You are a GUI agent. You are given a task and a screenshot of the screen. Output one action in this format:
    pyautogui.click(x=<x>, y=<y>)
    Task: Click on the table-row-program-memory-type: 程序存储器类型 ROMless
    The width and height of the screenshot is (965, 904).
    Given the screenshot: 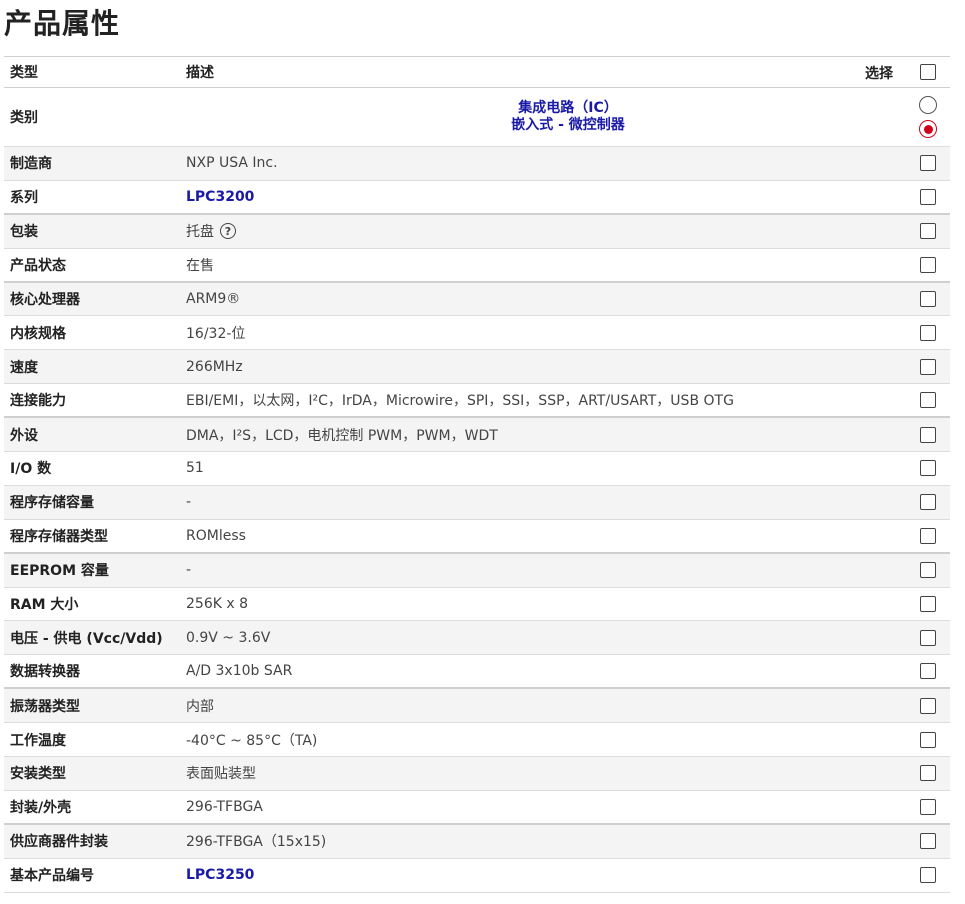 What is the action you would take?
    pyautogui.click(x=477, y=537)
    